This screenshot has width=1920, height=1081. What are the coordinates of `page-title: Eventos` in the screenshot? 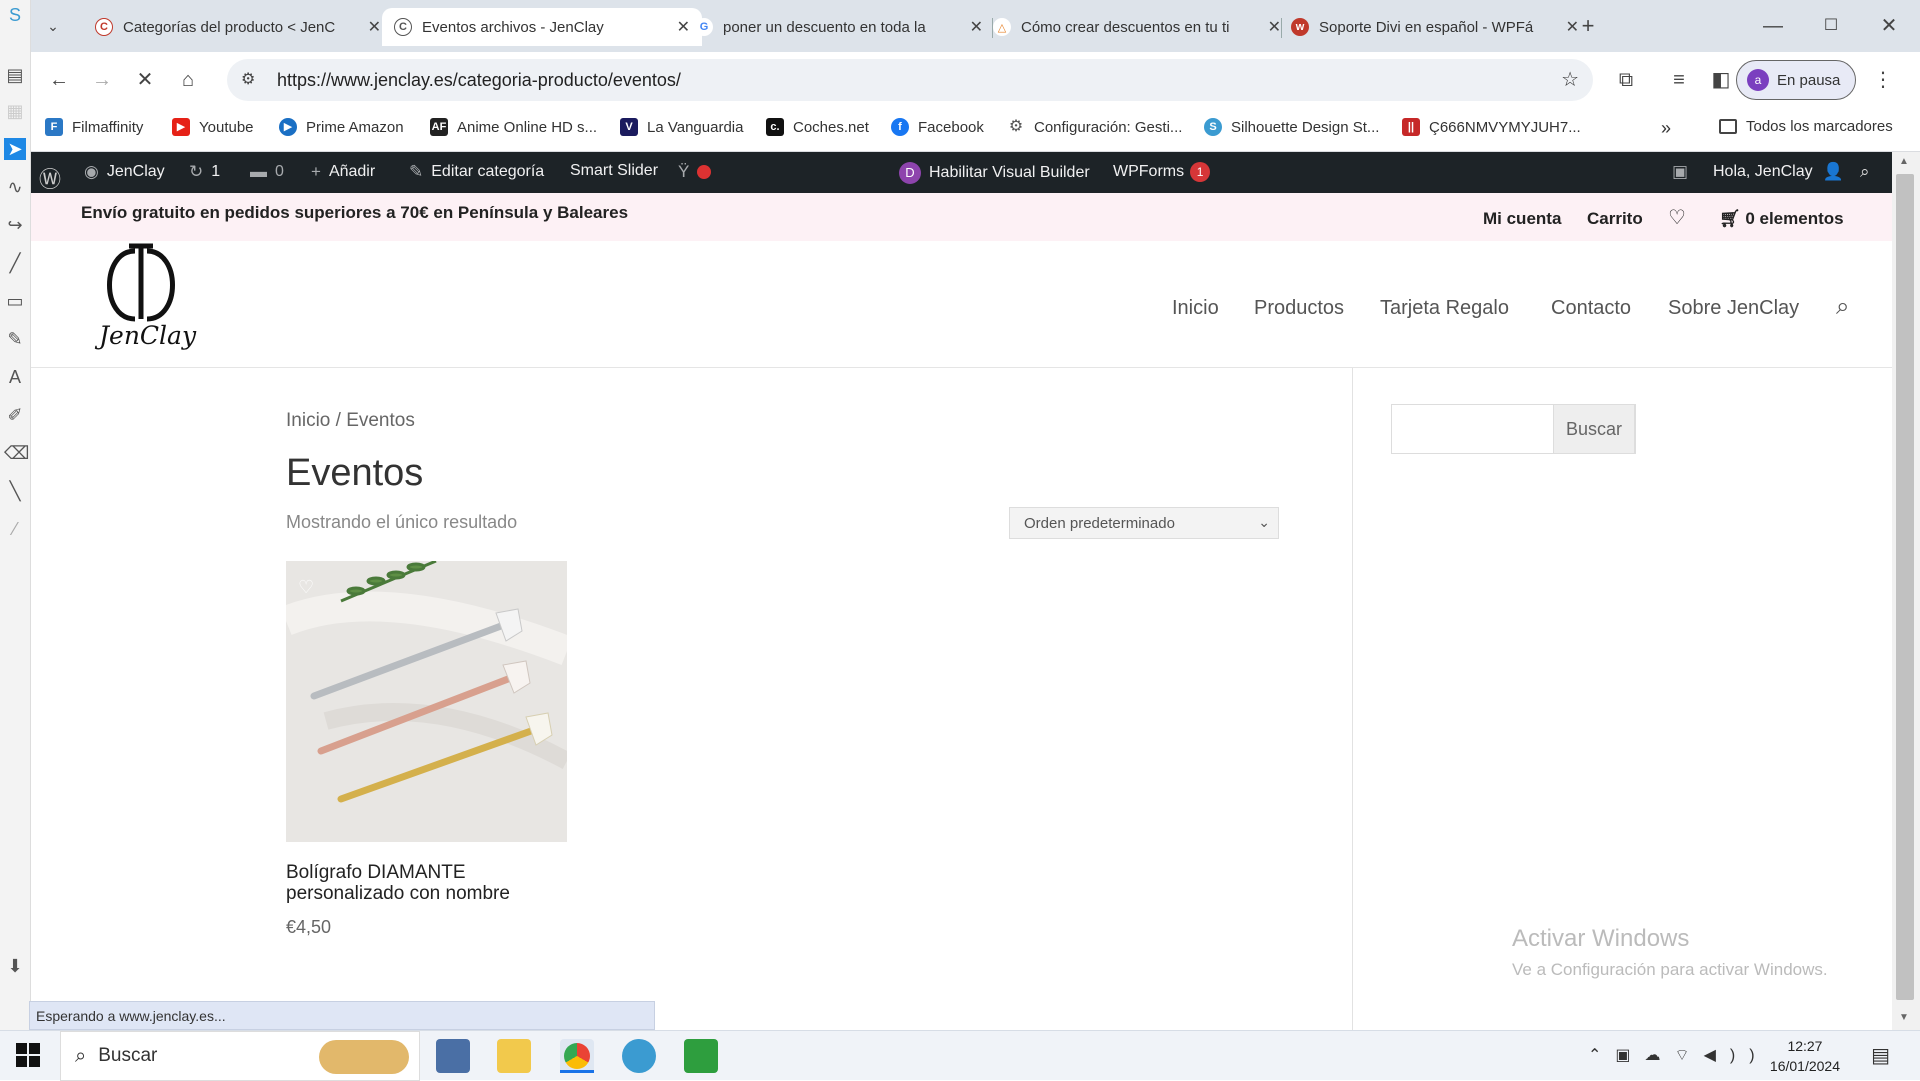 It's located at (355, 473).